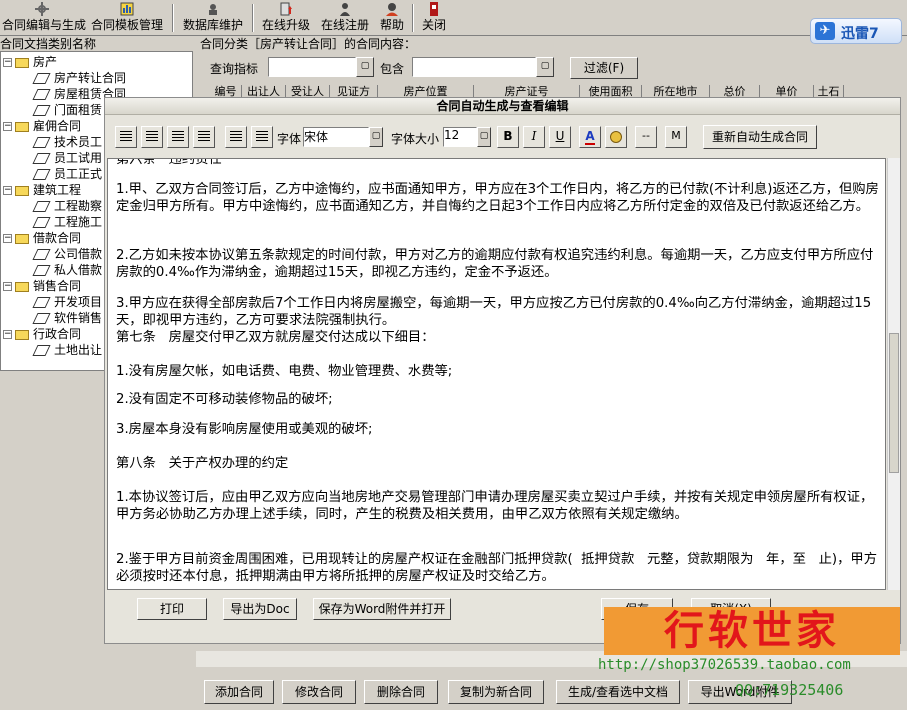  I want to click on horizontal-rule-button: --, so click(646, 137).